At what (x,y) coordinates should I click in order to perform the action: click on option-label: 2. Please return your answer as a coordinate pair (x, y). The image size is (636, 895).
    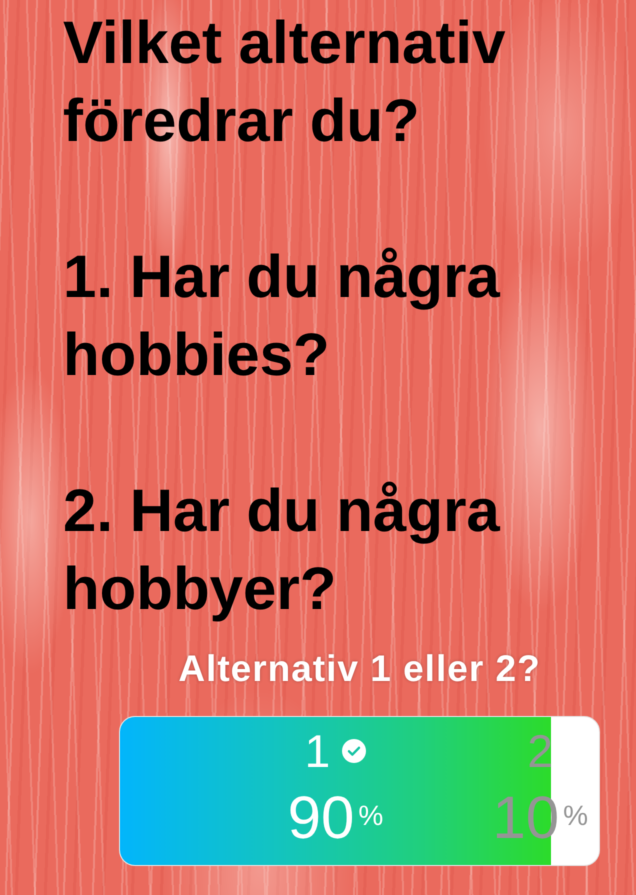
    Looking at the image, I should click on (540, 751).